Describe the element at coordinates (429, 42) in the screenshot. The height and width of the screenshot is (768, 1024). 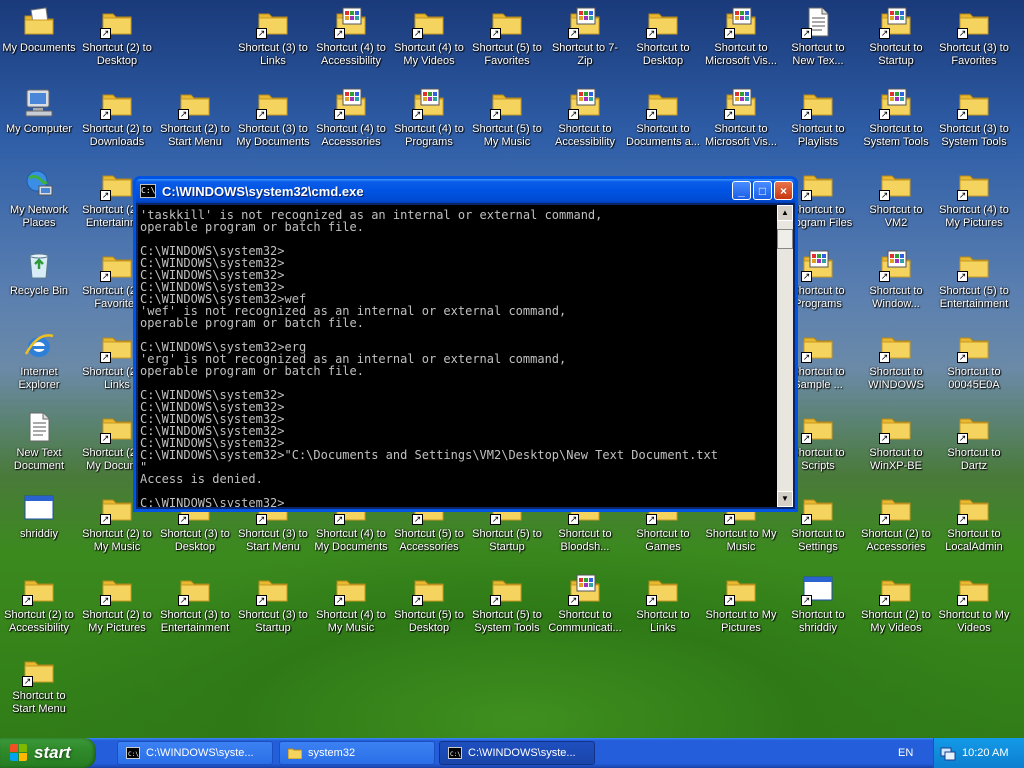
I see `desktop-icon: ↗ Shortcut (4) to My Videos` at that location.